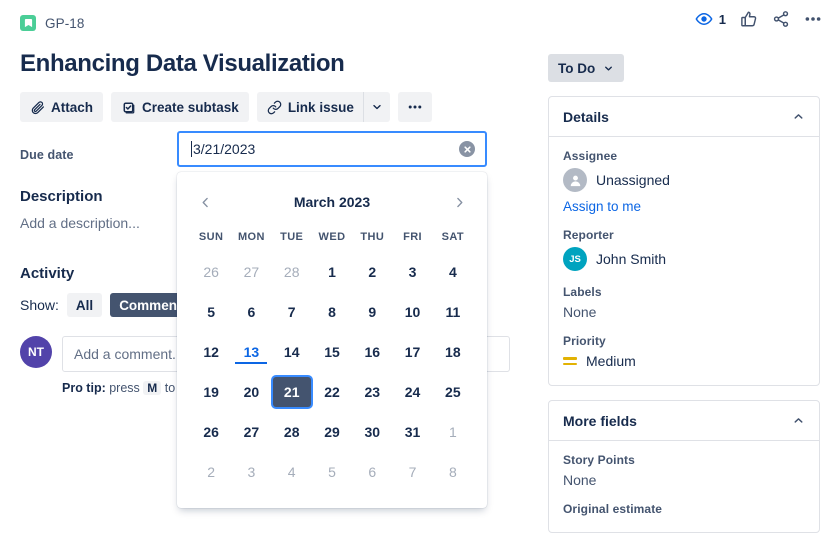  Describe the element at coordinates (251, 352) in the screenshot. I see `calendar-day: 13` at that location.